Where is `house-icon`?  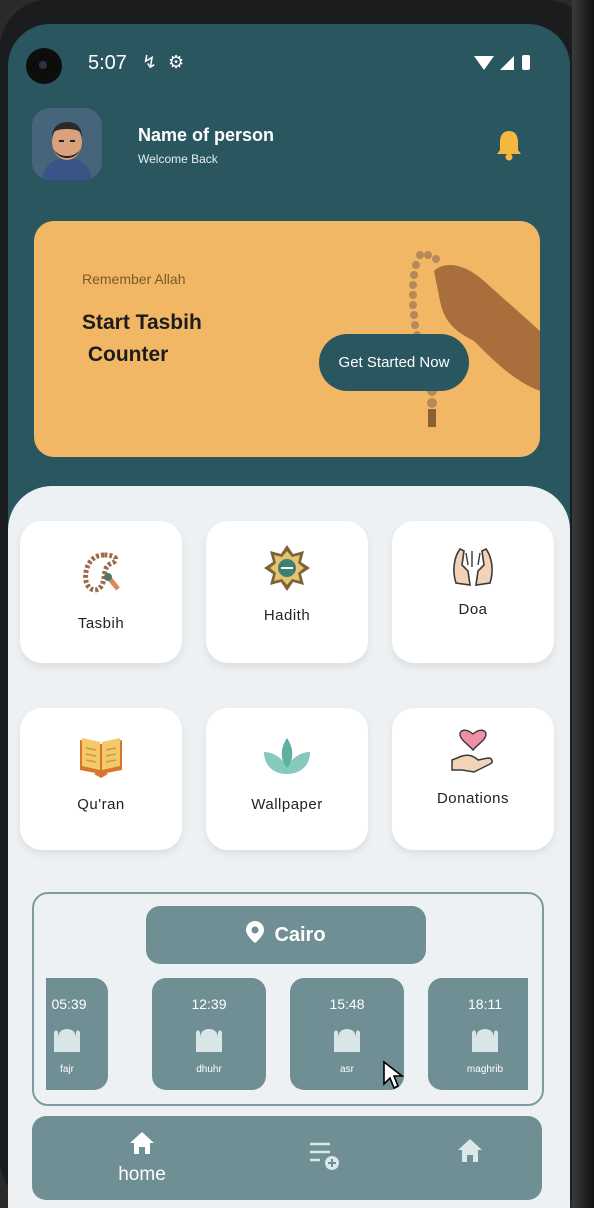
house-icon is located at coordinates (470, 1150).